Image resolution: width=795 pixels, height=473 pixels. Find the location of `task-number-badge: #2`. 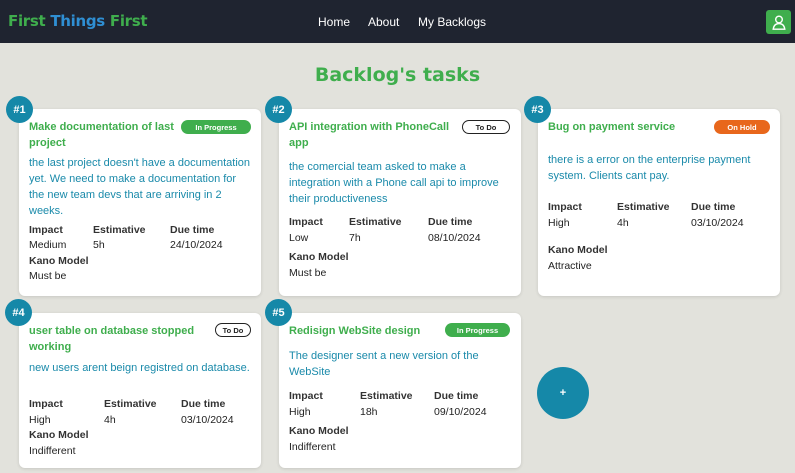

task-number-badge: #2 is located at coordinates (278, 109).